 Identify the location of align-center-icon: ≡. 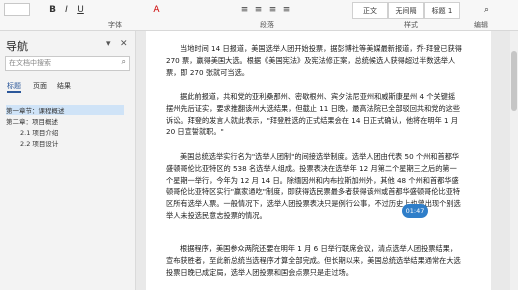
(258, 9).